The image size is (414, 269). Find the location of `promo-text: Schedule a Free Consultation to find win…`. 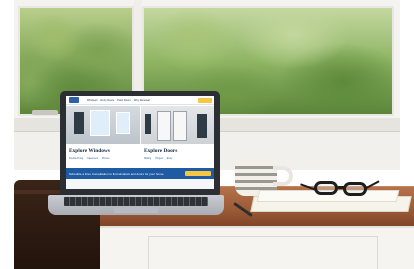

promo-text: Schedule a Free Consultation to find win… is located at coordinates (117, 173).